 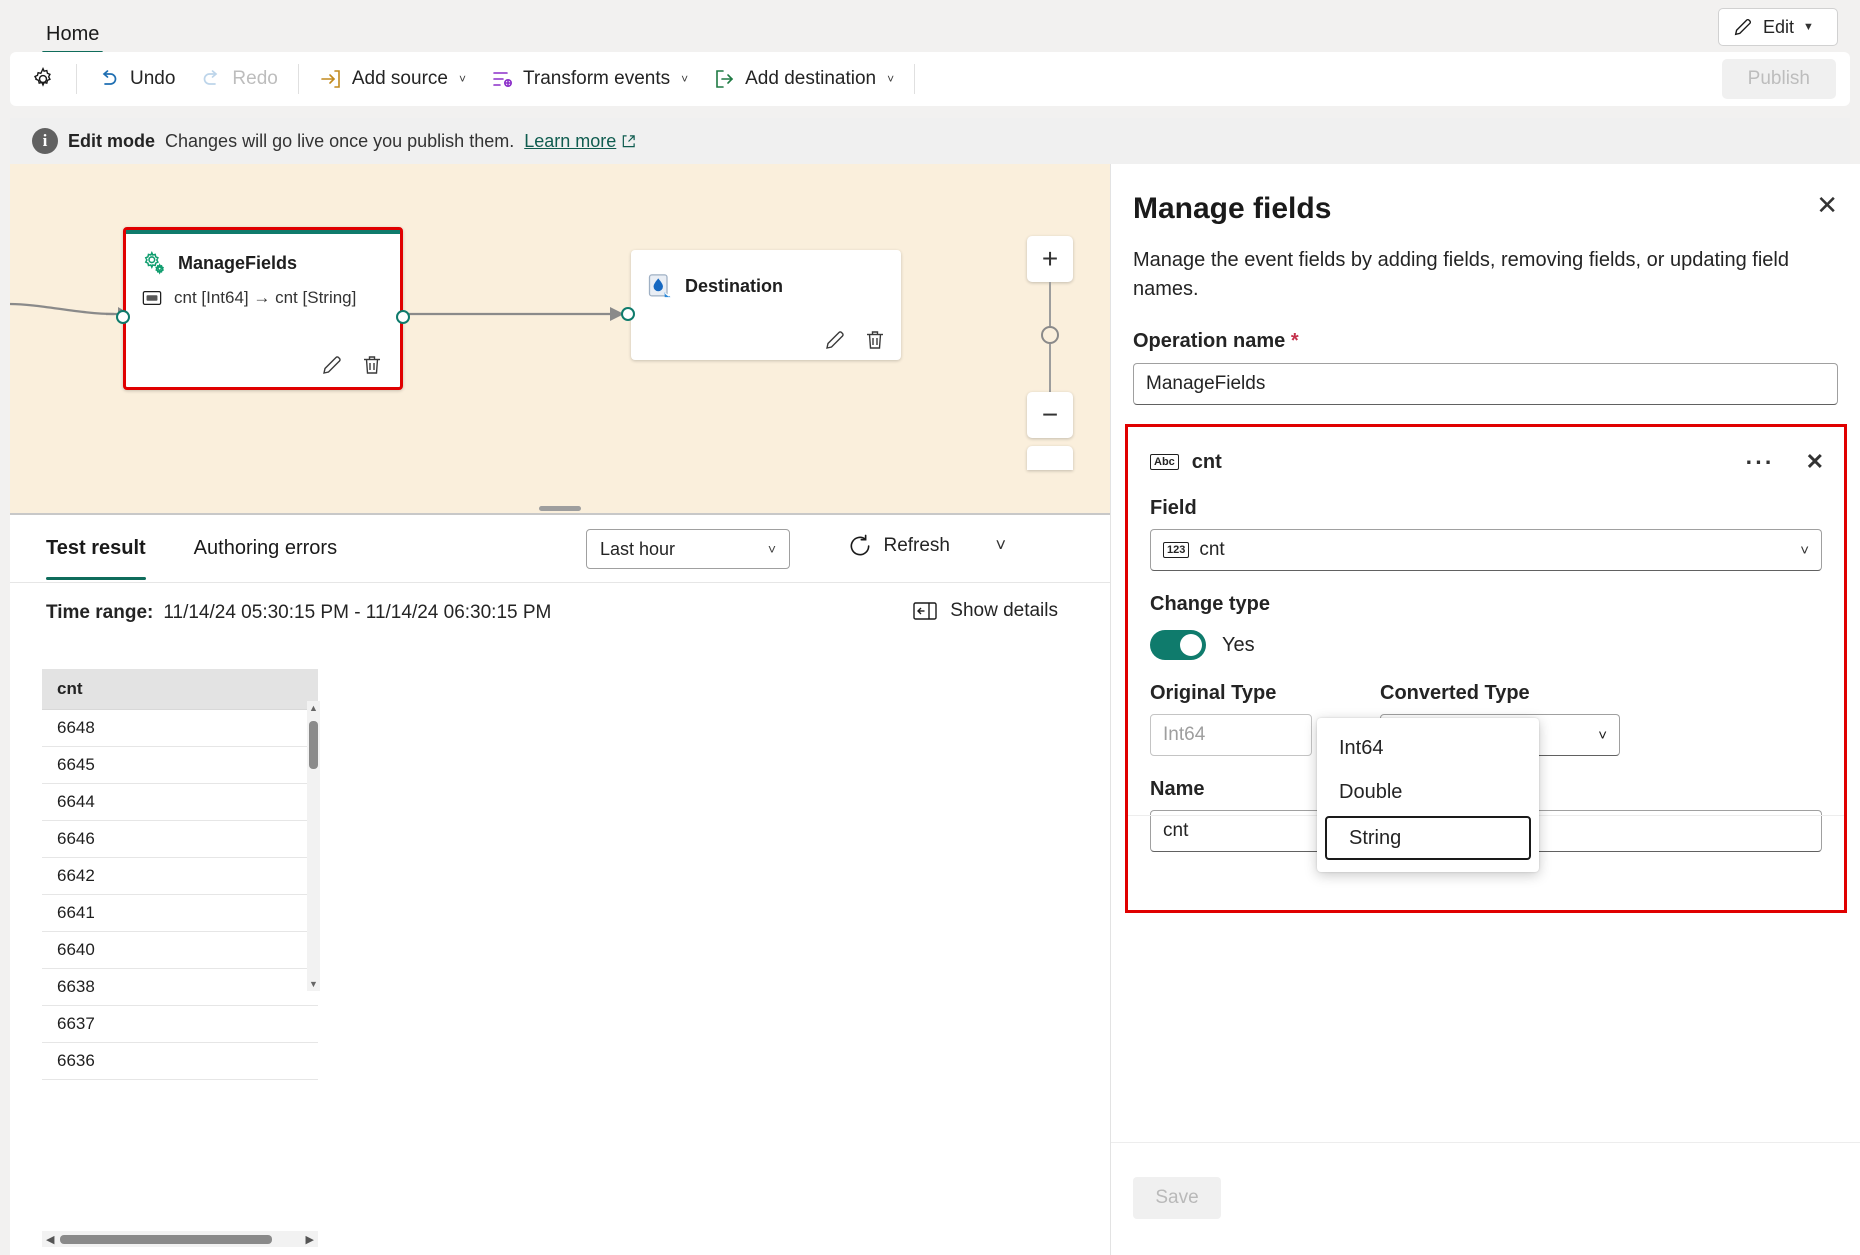 I want to click on learn-more-label: Learn more, so click(x=570, y=140).